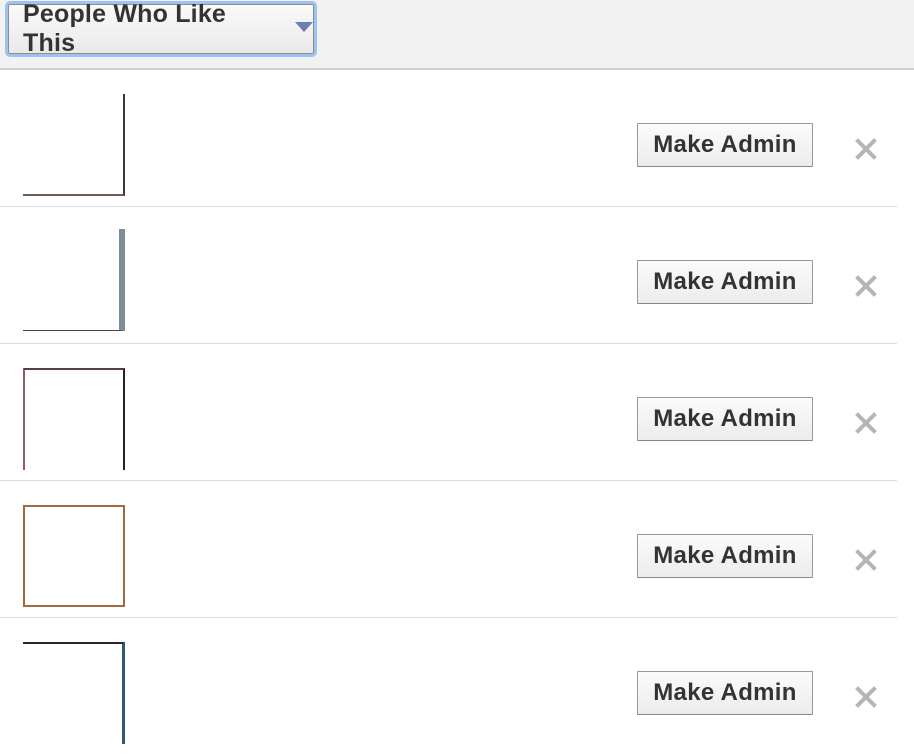 Image resolution: width=914 pixels, height=754 pixels. What do you see at coordinates (457, 35) in the screenshot?
I see `filter-toolbar: People Who Like This` at bounding box center [457, 35].